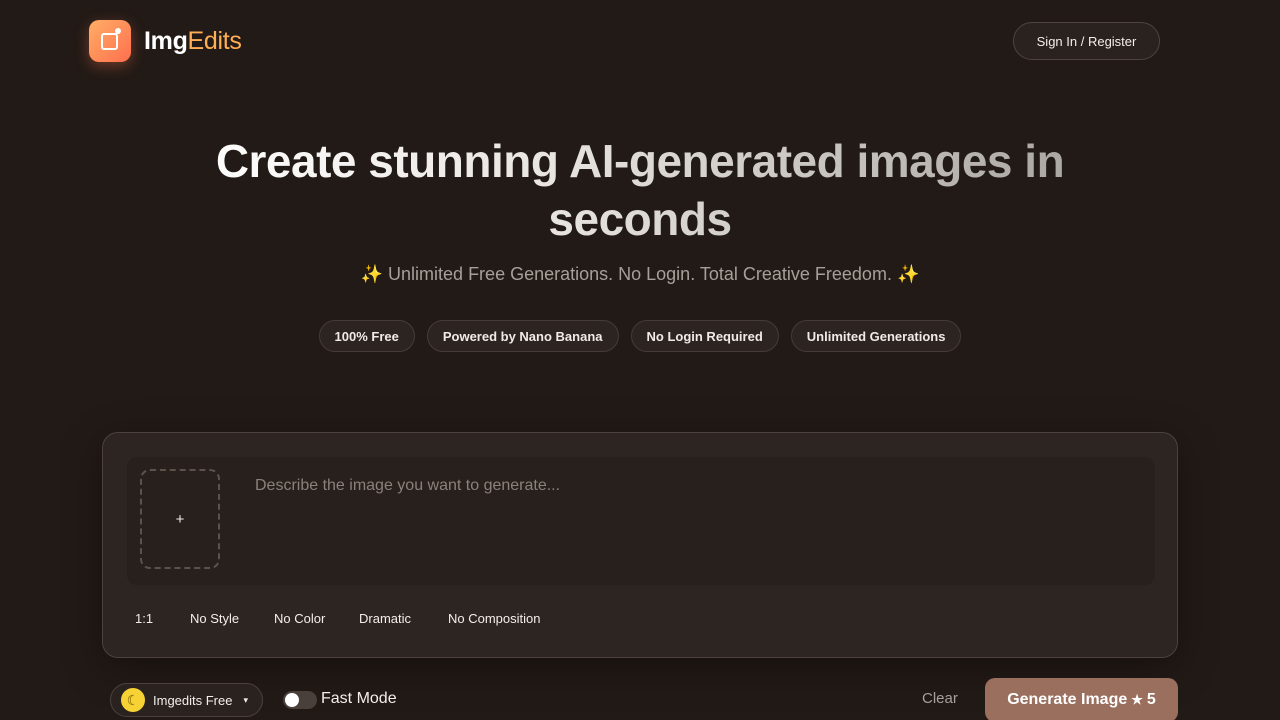  What do you see at coordinates (246, 699) in the screenshot?
I see `chevron-down-icon: ▾` at bounding box center [246, 699].